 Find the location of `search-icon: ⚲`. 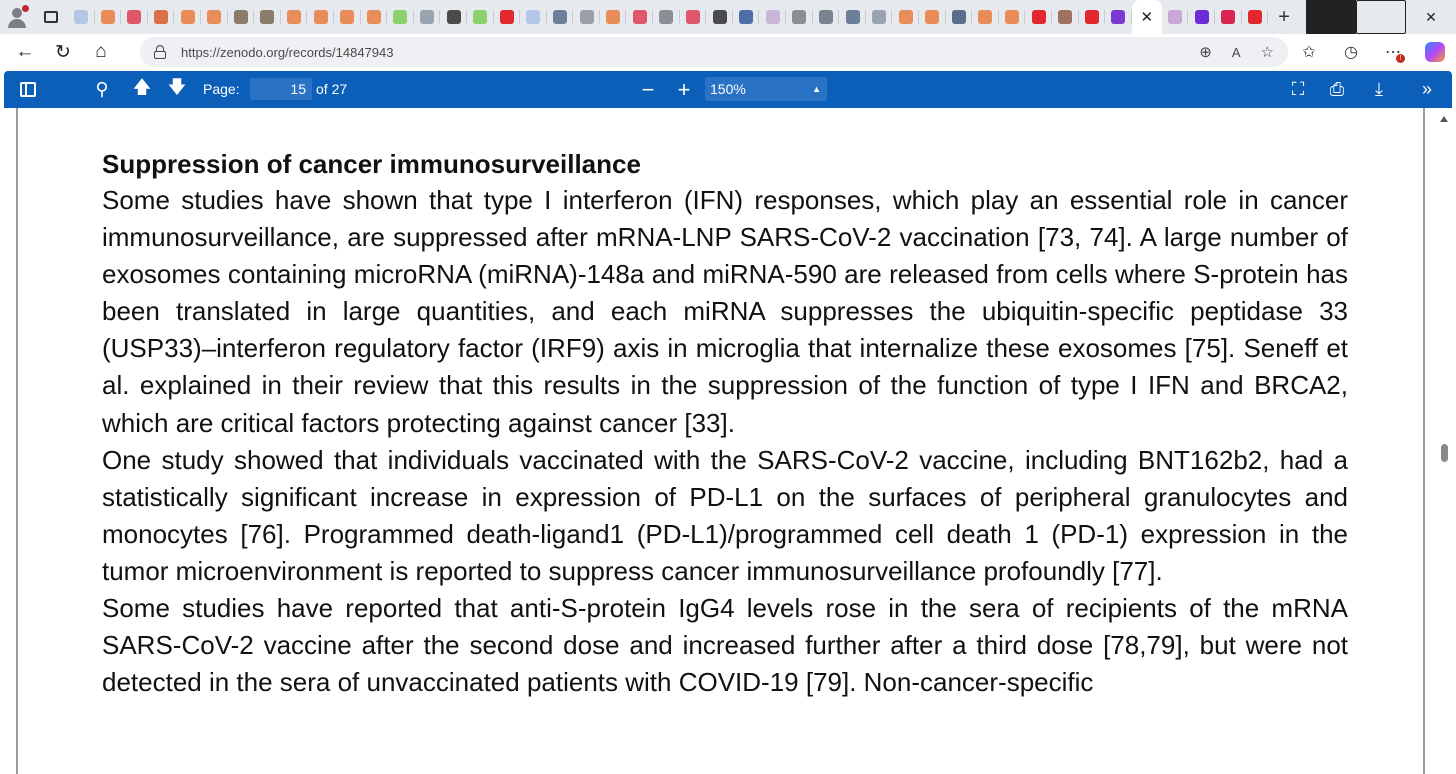

search-icon: ⚲ is located at coordinates (102, 89).